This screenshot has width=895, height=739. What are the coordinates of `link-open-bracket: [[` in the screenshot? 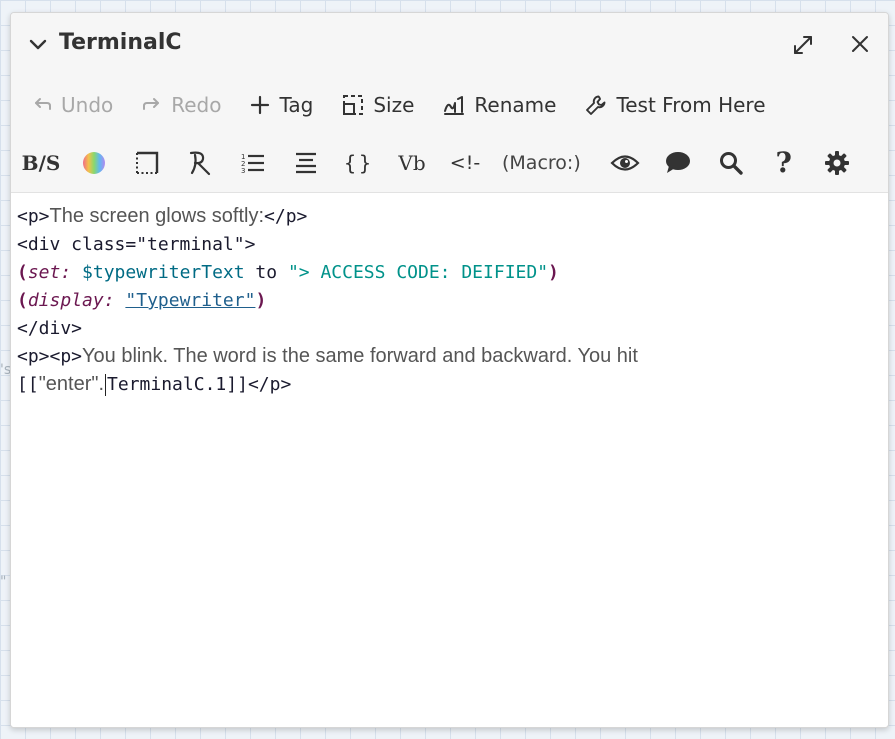 It's located at (28, 384).